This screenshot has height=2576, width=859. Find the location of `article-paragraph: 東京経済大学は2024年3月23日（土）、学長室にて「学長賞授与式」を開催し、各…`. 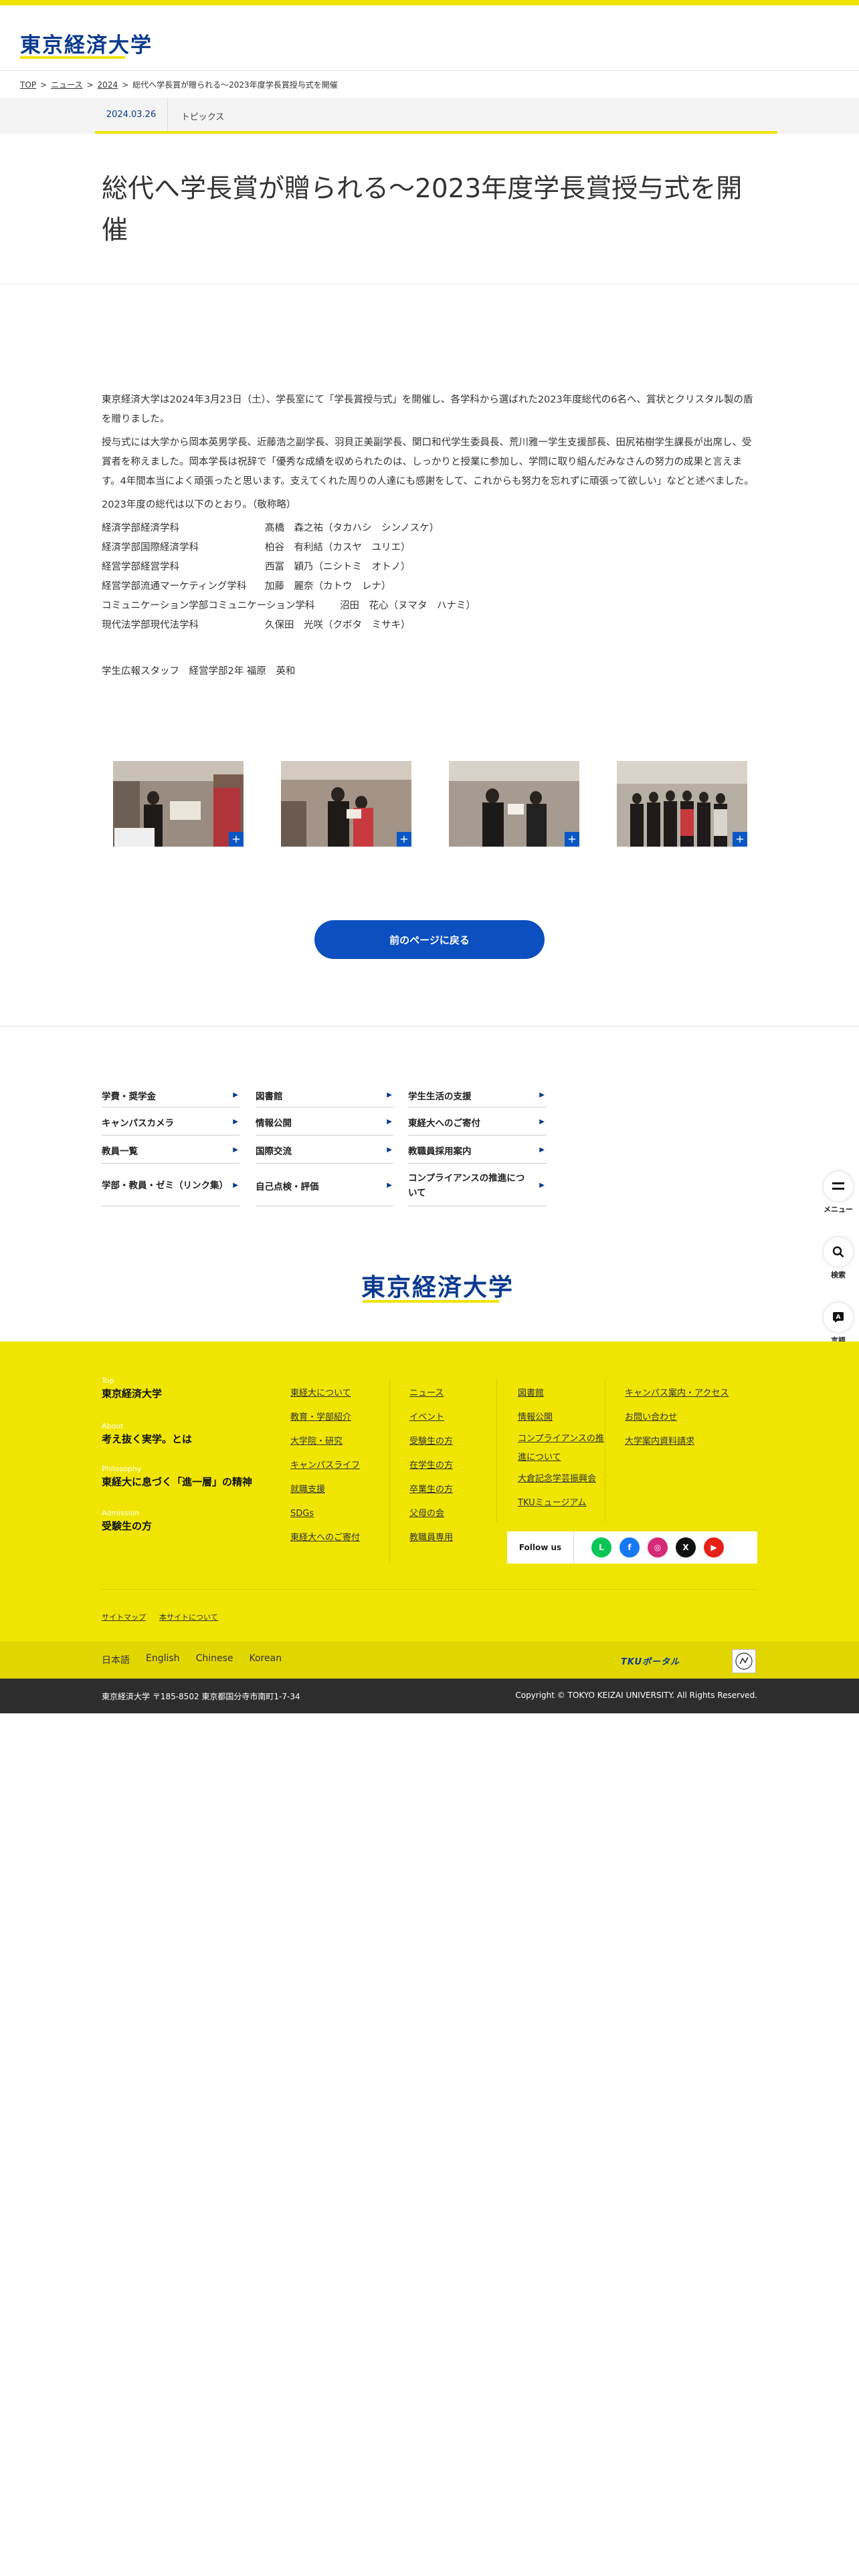

article-paragraph: 東京経済大学は2024年3月23日（土）、学長室にて「学長賞授与式」を開催し、各… is located at coordinates (427, 410).